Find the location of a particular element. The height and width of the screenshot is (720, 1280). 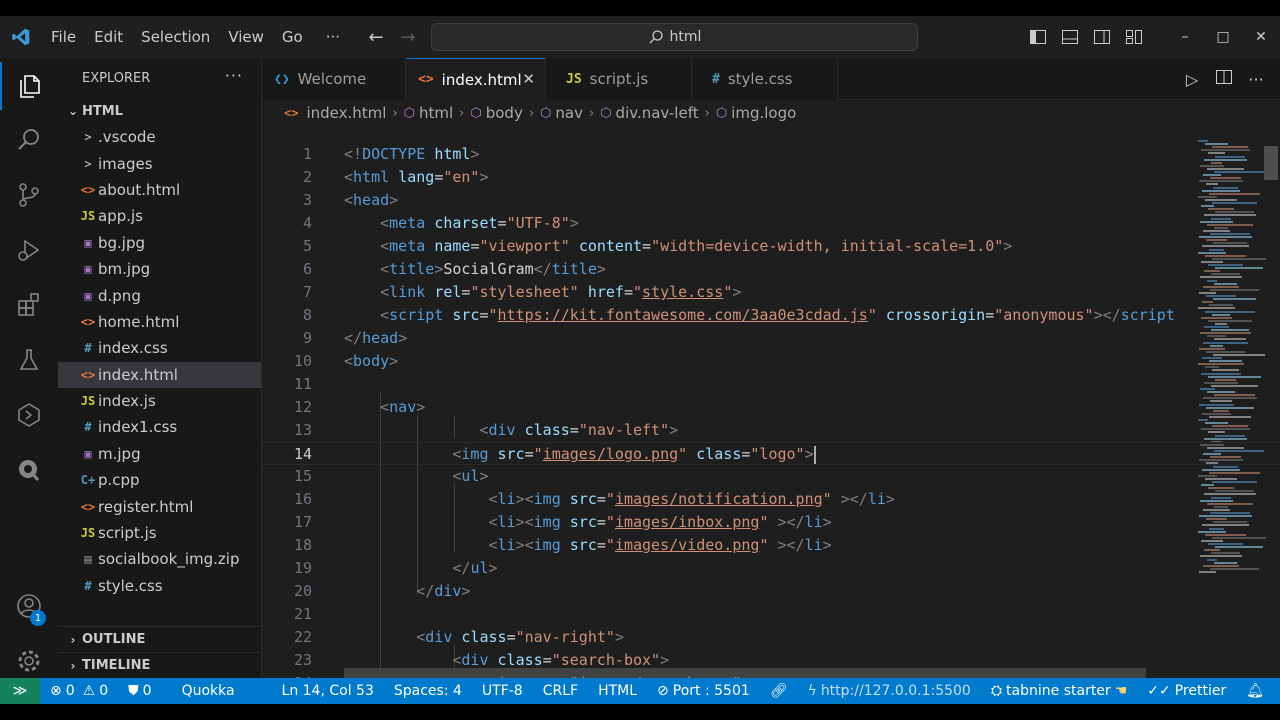

problems-indicator: ⊗ 0 ⚠ 0 is located at coordinates (79, 691).